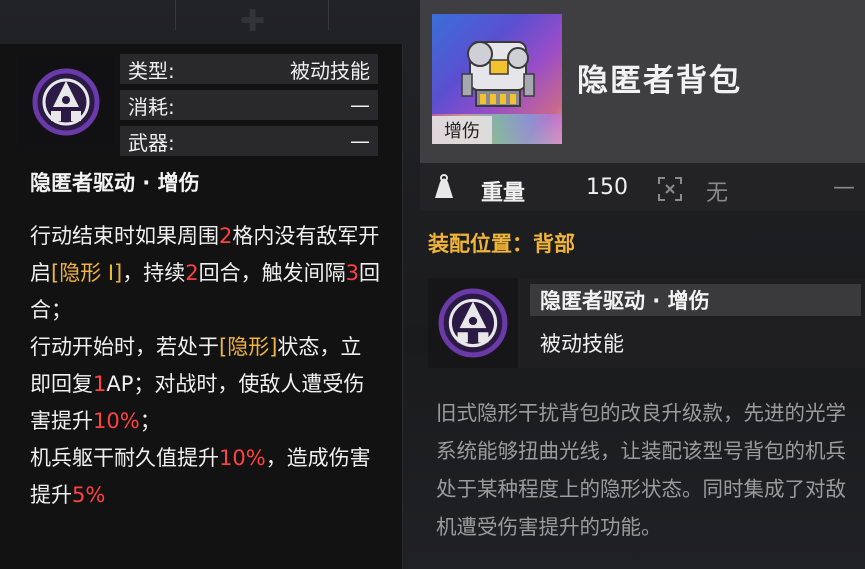 The height and width of the screenshot is (569, 865). I want to click on desc-highlight-number: 3, so click(352, 273).